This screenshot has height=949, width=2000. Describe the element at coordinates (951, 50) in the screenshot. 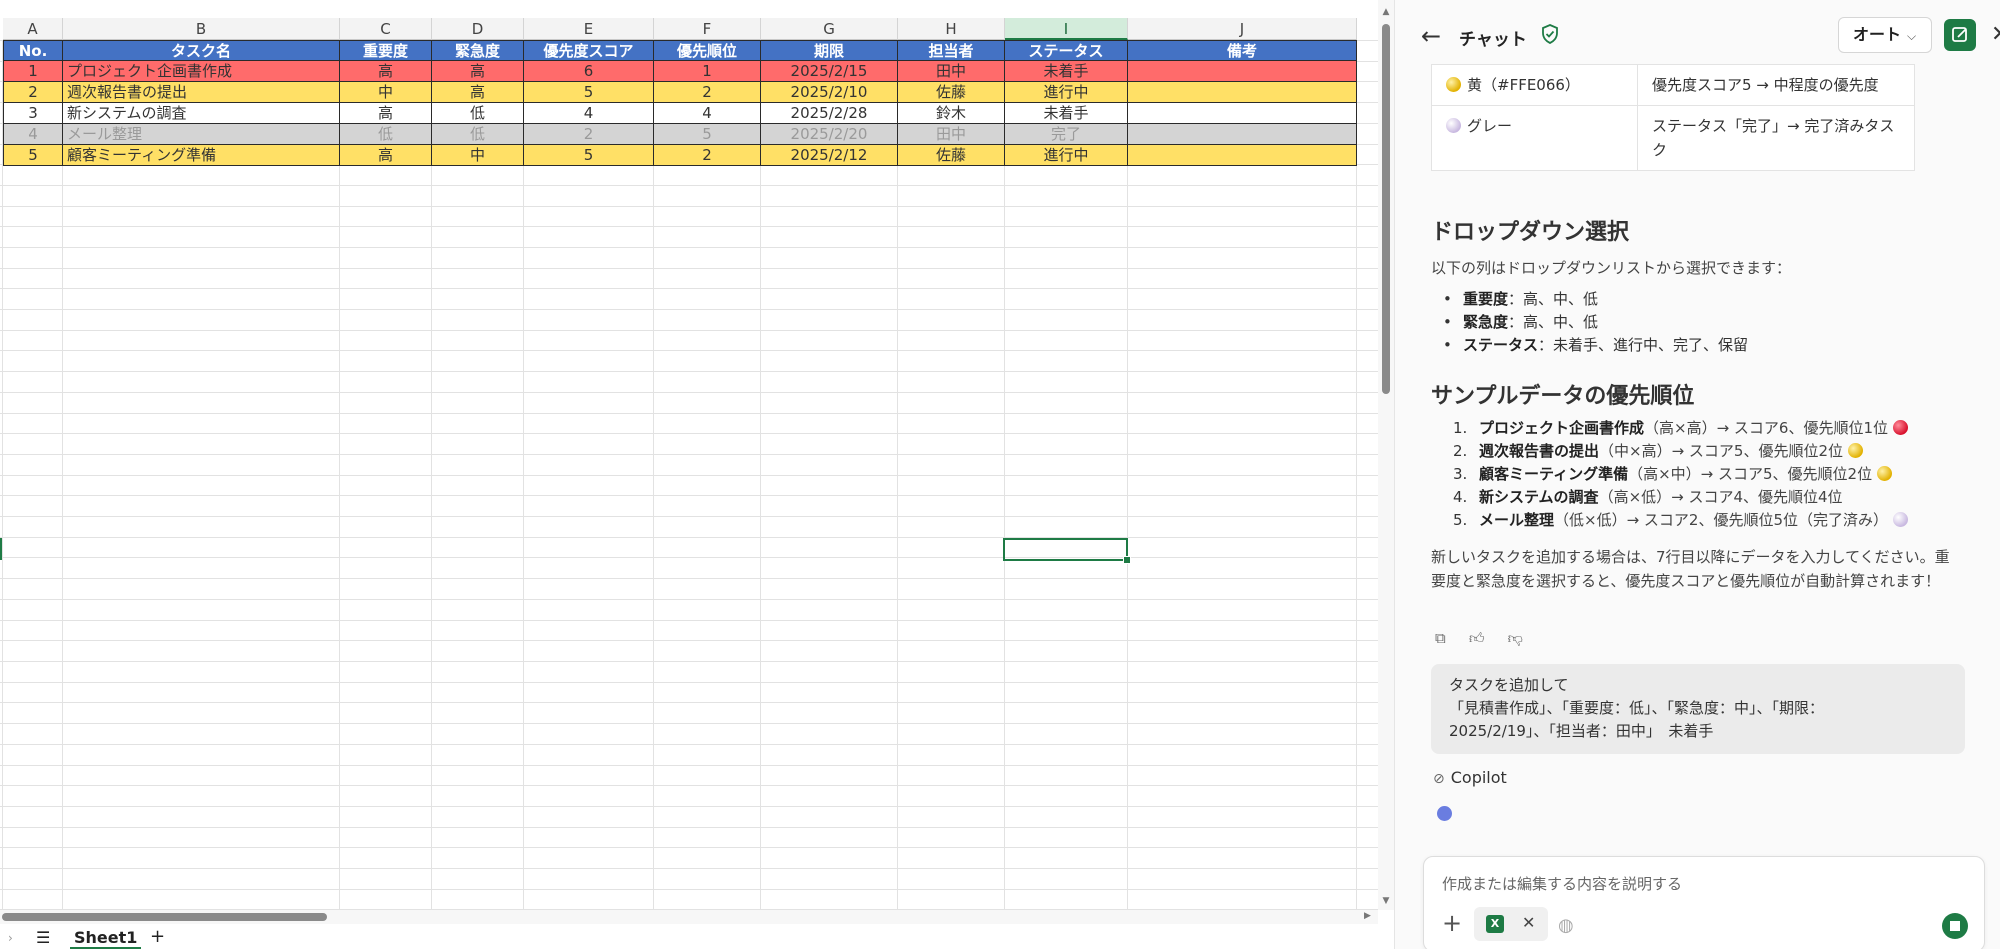

I see `table-header-cell: 担当者` at that location.